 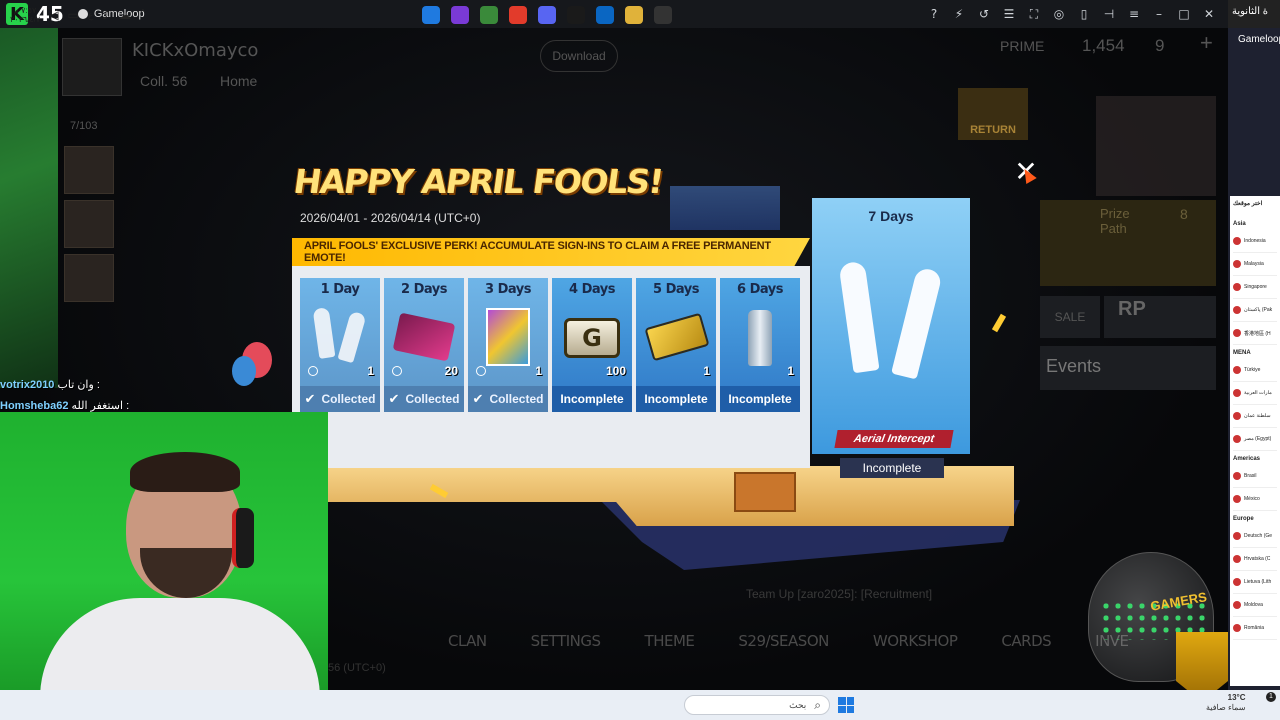 What do you see at coordinates (579, 56) in the screenshot?
I see `download-button: Download` at bounding box center [579, 56].